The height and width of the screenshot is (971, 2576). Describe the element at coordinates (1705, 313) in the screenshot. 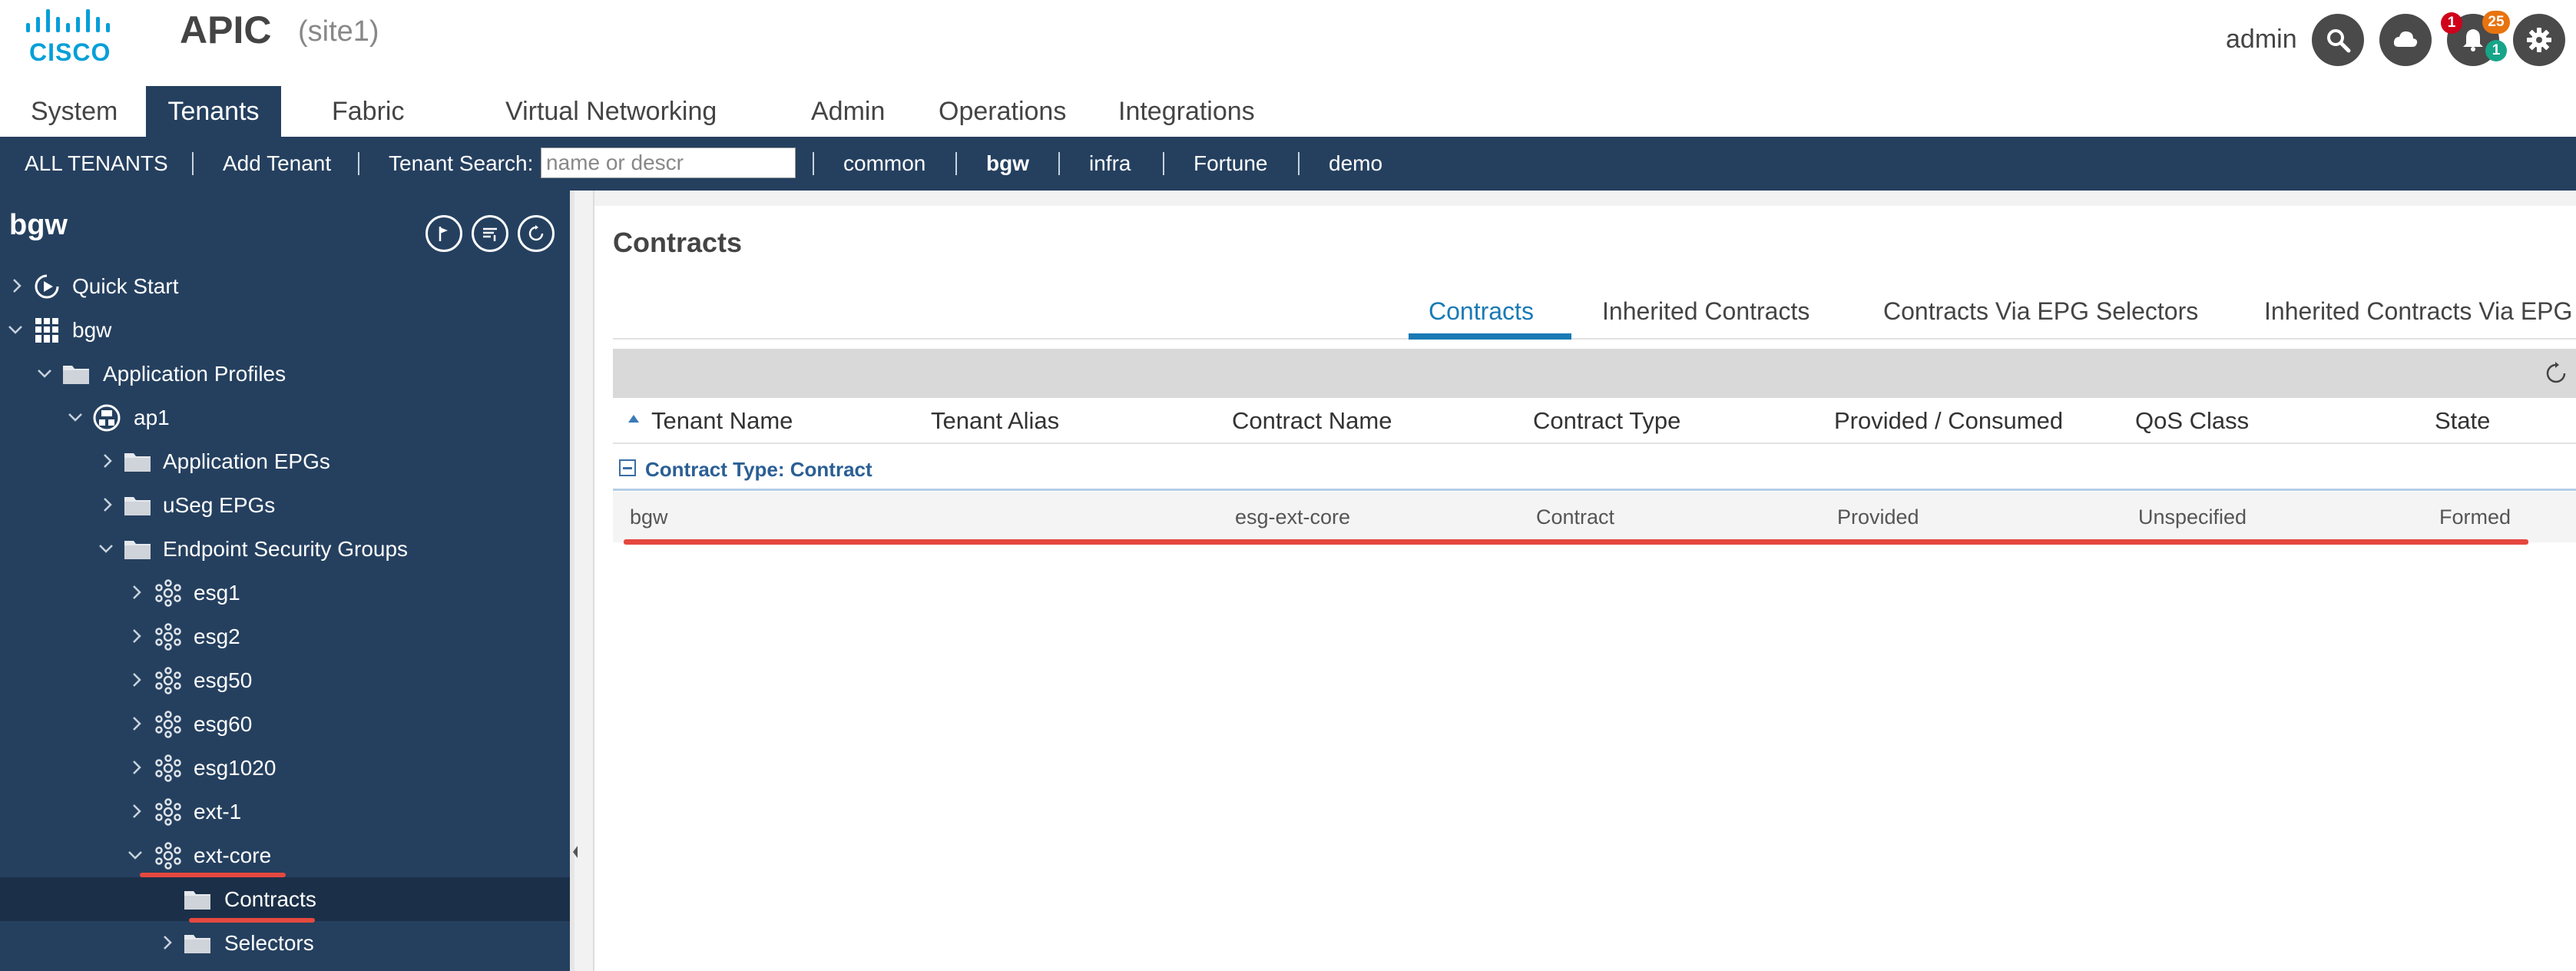

I see `tab-inherited-contracts: Inherited Contracts` at that location.